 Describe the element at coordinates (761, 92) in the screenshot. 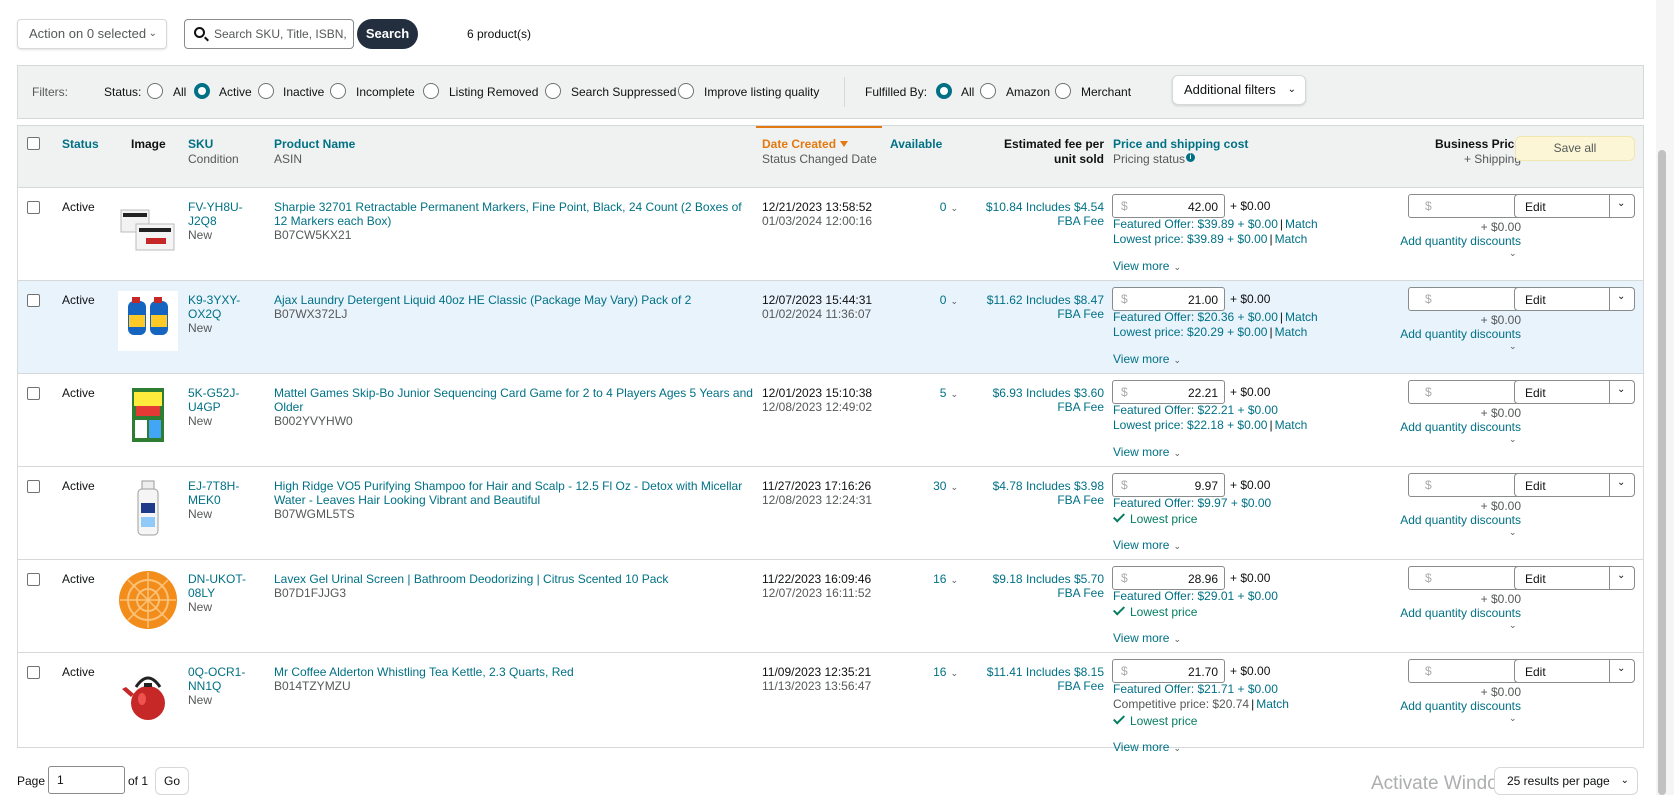

I see `status-option-improve-listing: Improve listing quality` at that location.